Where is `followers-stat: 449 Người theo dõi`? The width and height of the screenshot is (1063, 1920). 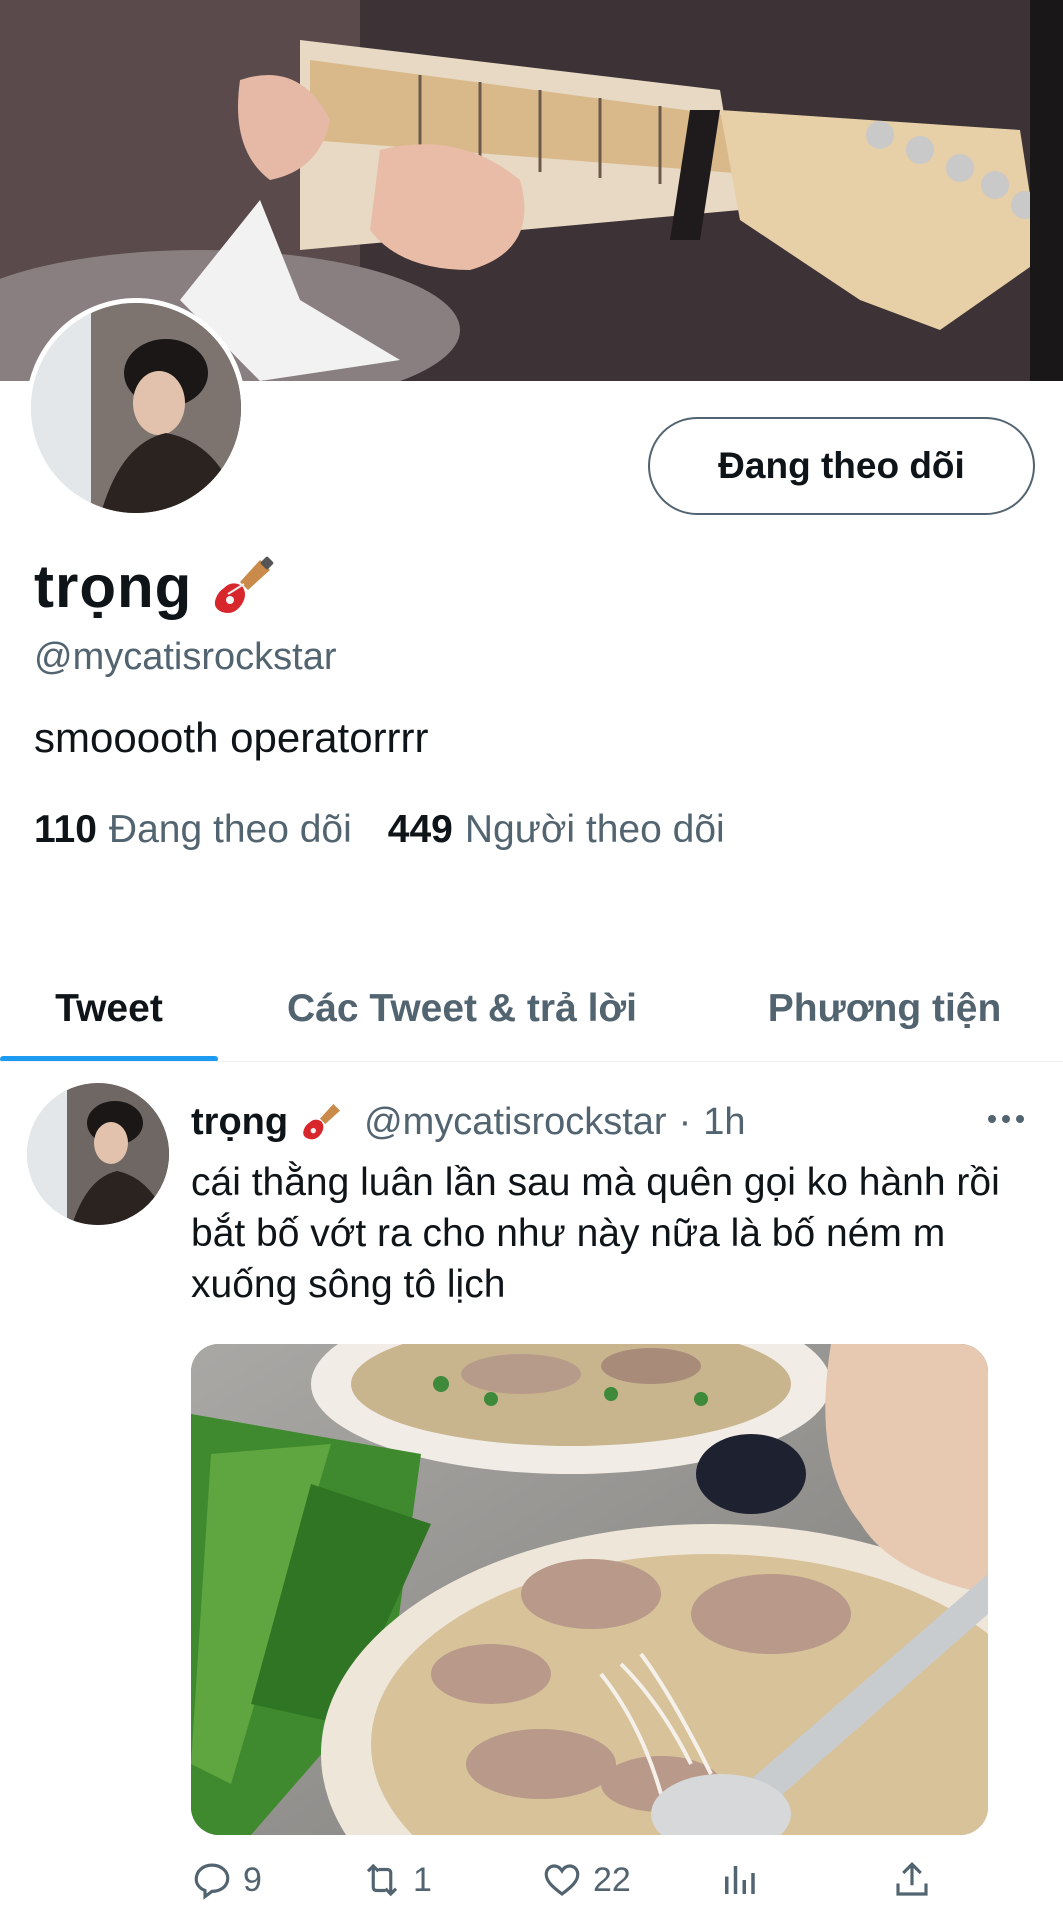 followers-stat: 449 Người theo dõi is located at coordinates (556, 830).